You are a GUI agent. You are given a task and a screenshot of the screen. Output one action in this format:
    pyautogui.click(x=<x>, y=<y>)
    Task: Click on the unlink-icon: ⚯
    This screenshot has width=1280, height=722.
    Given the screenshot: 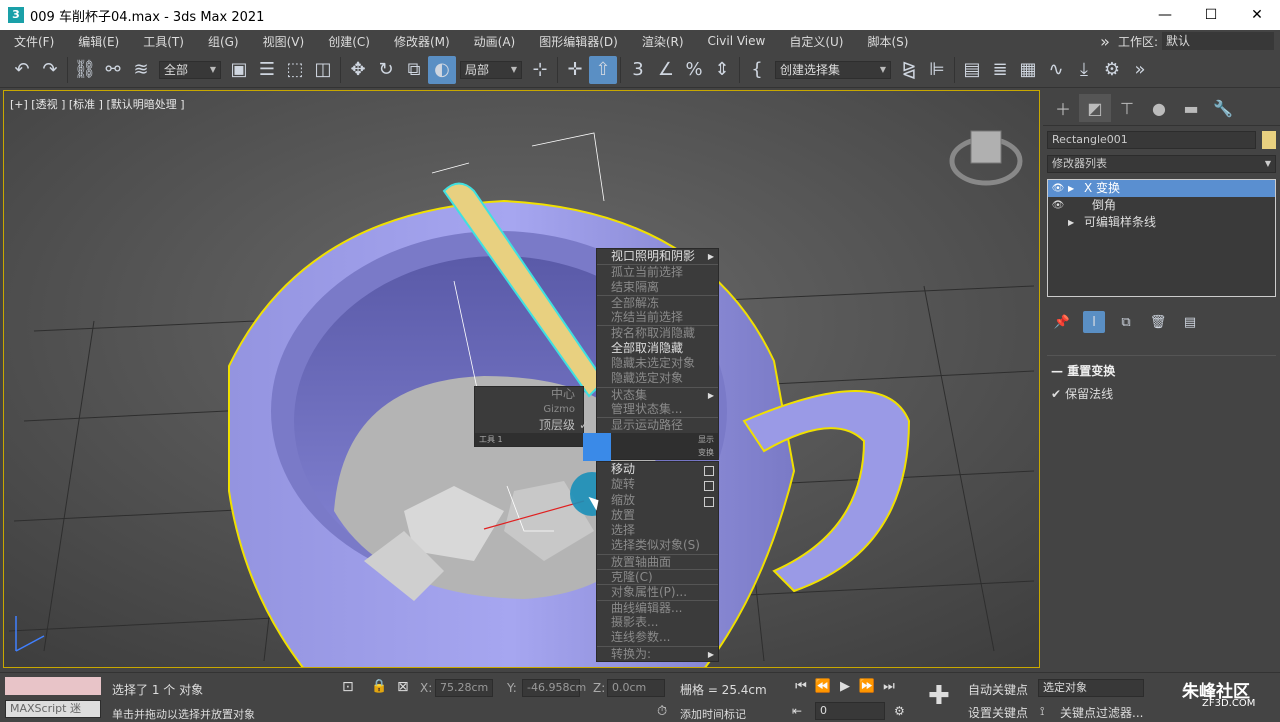 What is the action you would take?
    pyautogui.click(x=113, y=70)
    